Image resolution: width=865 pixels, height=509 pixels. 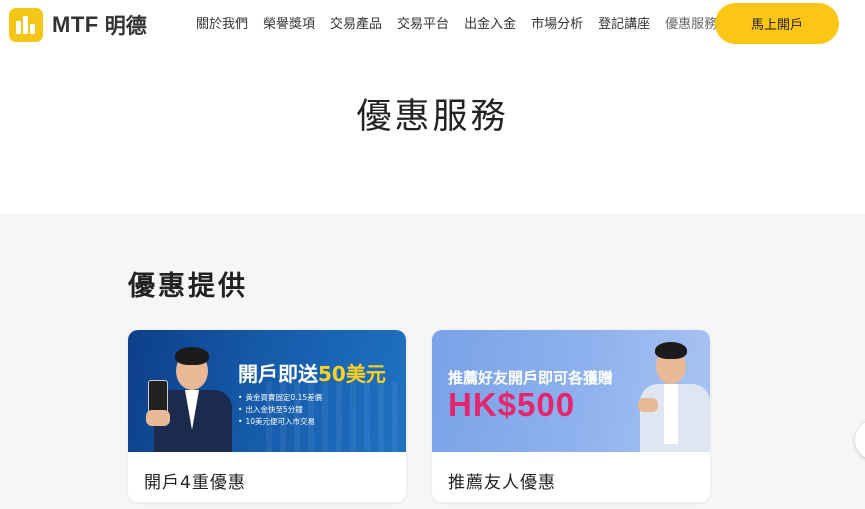 What do you see at coordinates (187, 396) in the screenshot?
I see `presenter-with-phone-image` at bounding box center [187, 396].